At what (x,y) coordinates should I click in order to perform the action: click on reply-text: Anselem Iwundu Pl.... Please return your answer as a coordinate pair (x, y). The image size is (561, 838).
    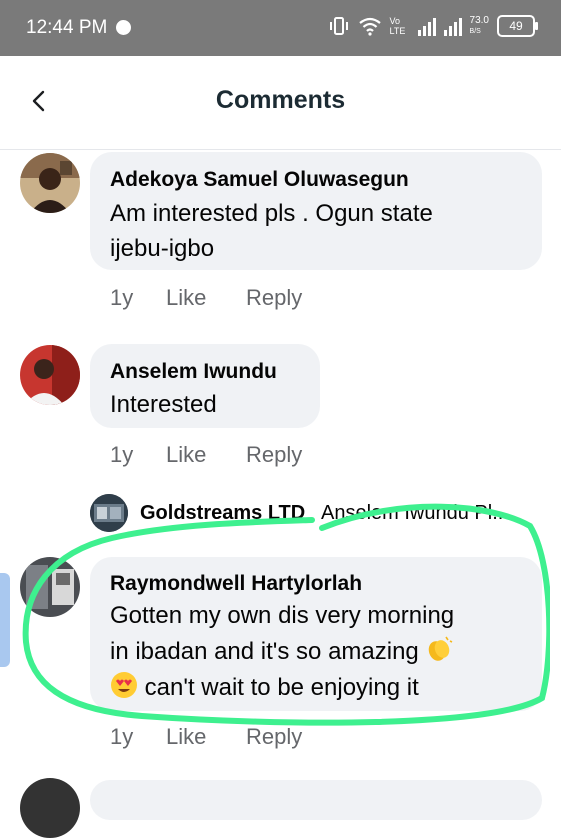
    Looking at the image, I should click on (415, 513).